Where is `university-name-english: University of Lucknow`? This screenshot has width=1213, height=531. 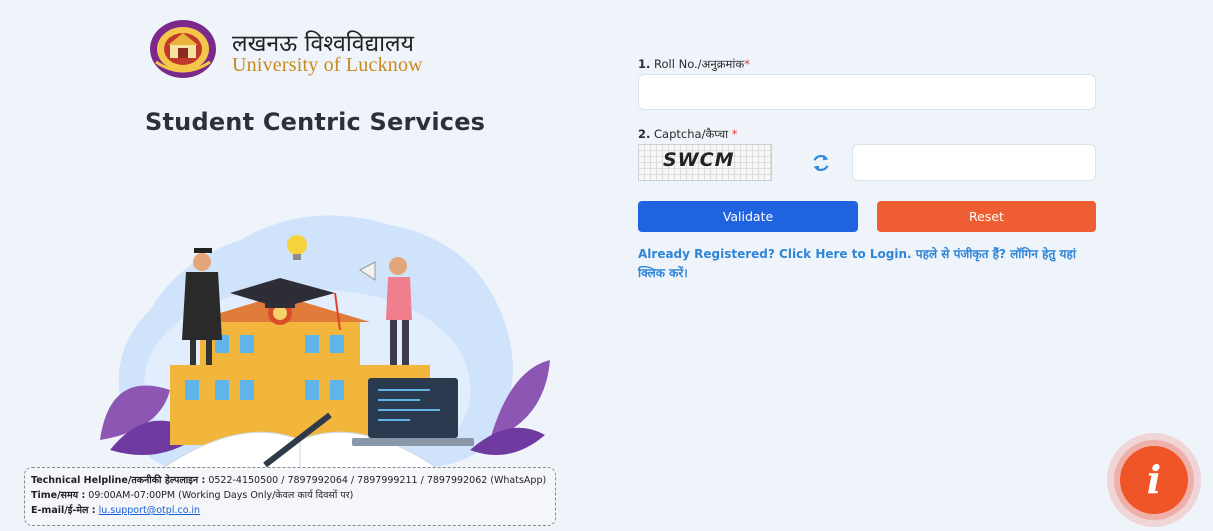
university-name-english: University of Lucknow is located at coordinates (327, 65).